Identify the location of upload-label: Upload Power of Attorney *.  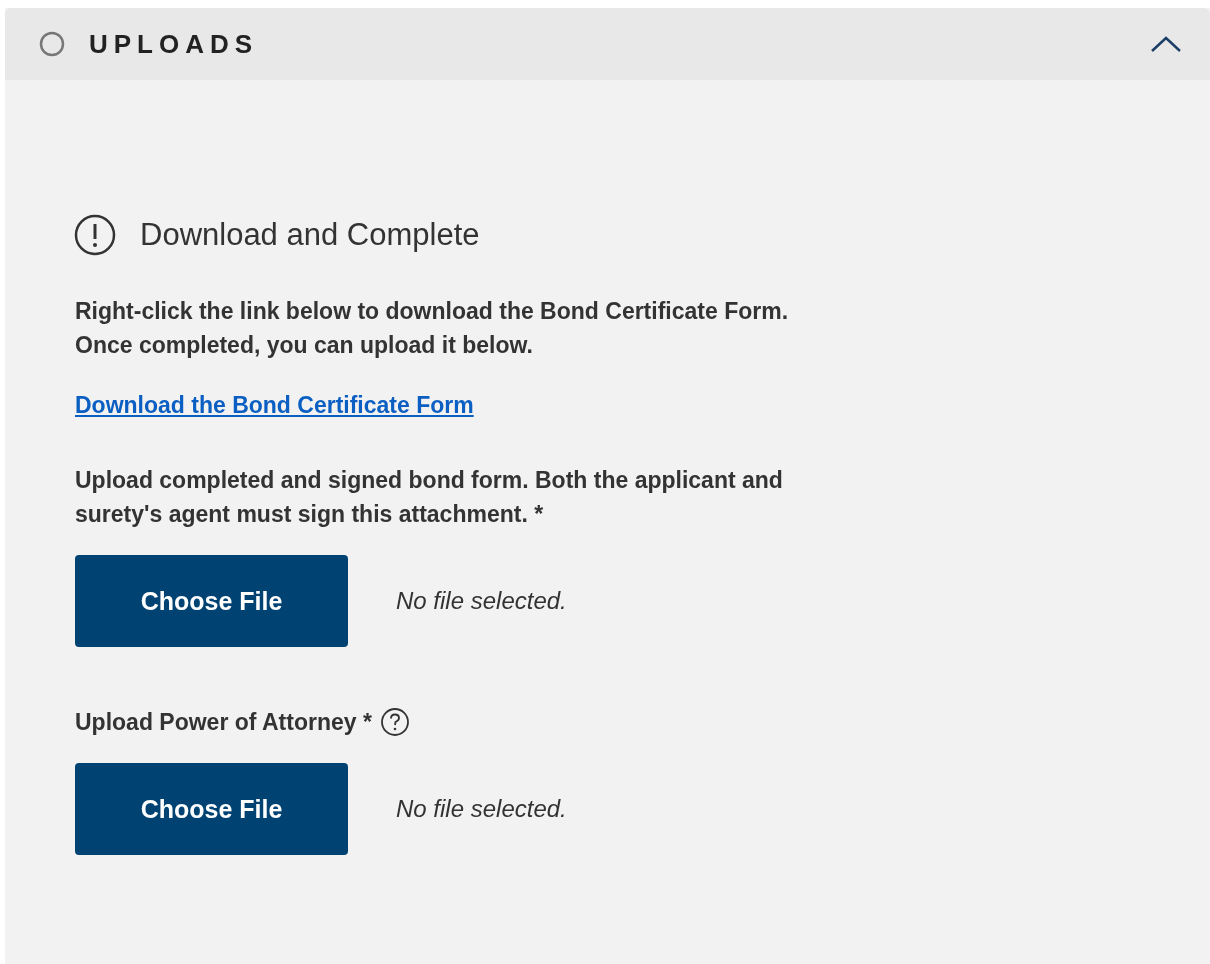
(223, 722).